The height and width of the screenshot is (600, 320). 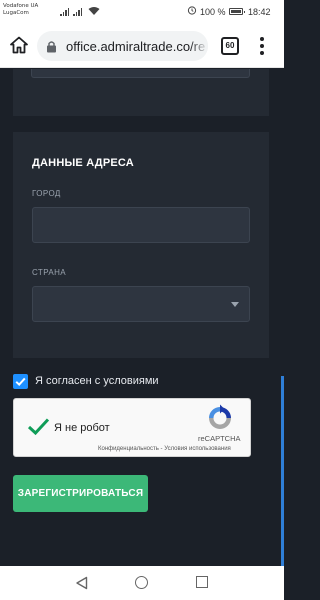 What do you see at coordinates (82, 428) in the screenshot?
I see `recaptcha-label: Я не робот` at bounding box center [82, 428].